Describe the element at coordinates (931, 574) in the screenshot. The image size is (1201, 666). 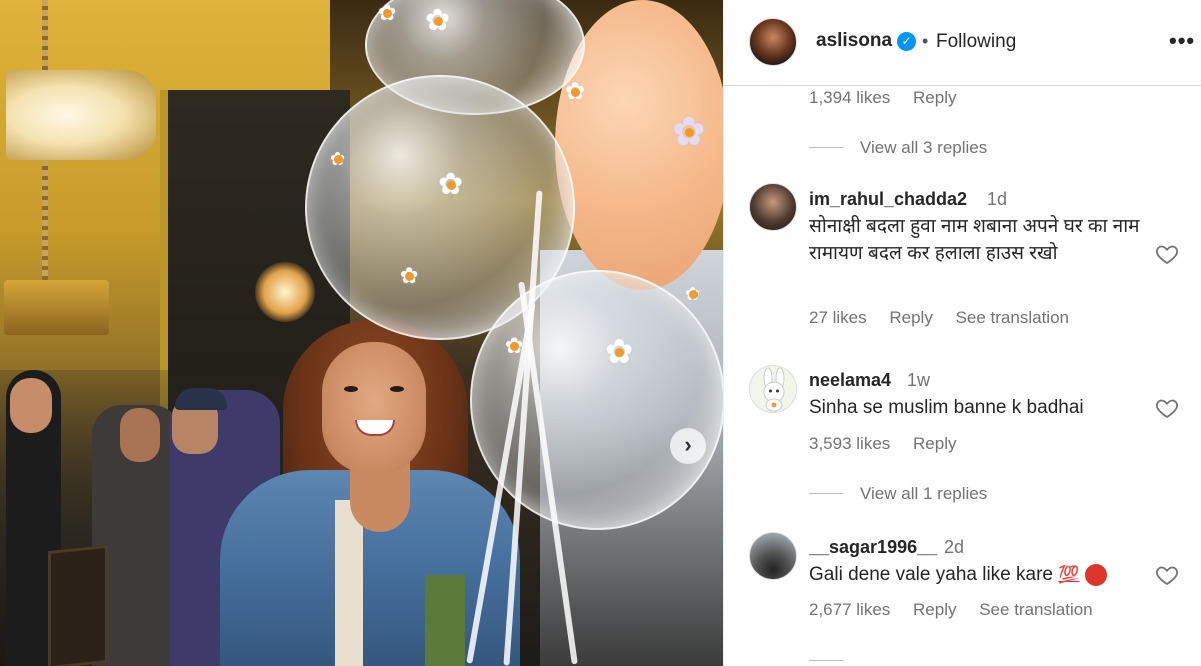
I see `comment-text-body: Gali dene vale yaha like kare` at that location.